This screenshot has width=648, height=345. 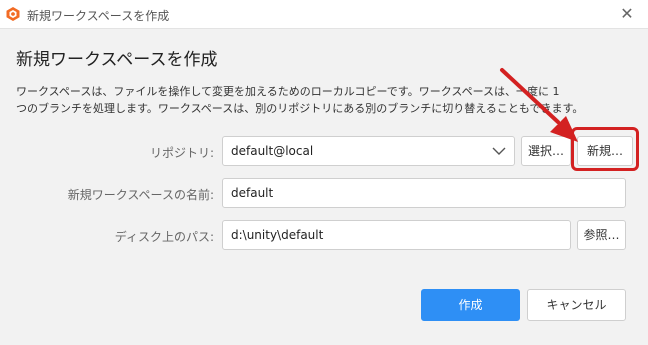 I want to click on cancel-button: キャンセル, so click(x=576, y=305).